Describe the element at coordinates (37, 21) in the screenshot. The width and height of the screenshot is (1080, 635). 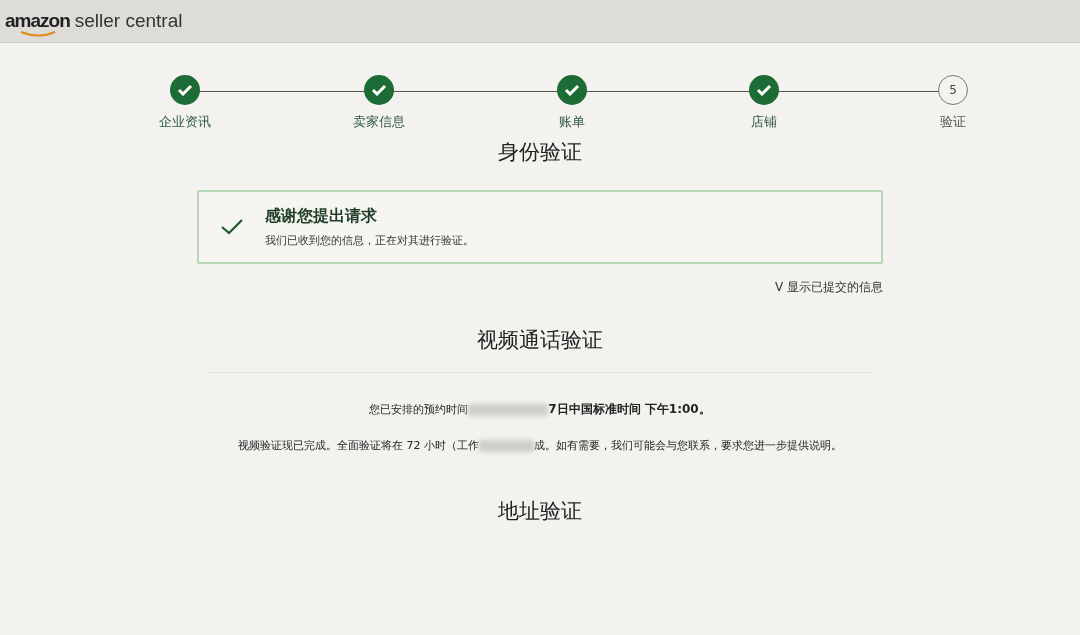
I see `logo-brand: amazon` at that location.